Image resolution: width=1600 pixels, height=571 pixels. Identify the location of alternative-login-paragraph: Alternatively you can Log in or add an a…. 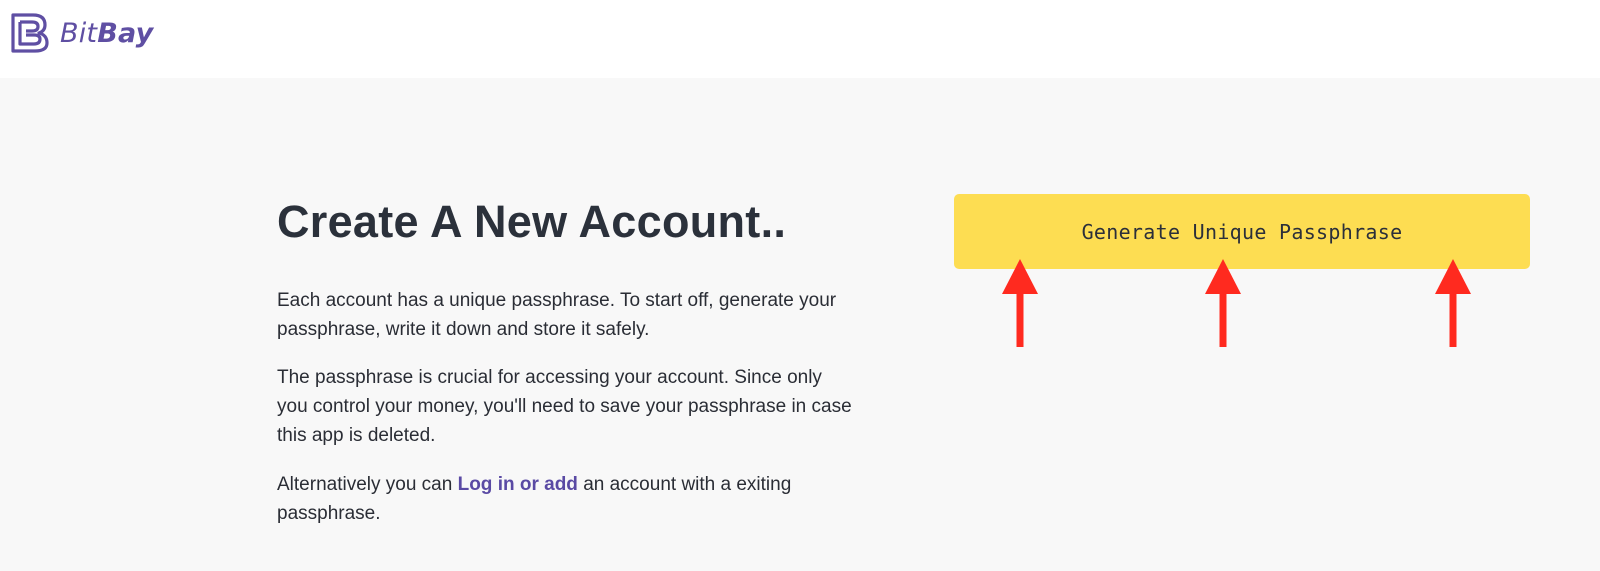
(567, 499).